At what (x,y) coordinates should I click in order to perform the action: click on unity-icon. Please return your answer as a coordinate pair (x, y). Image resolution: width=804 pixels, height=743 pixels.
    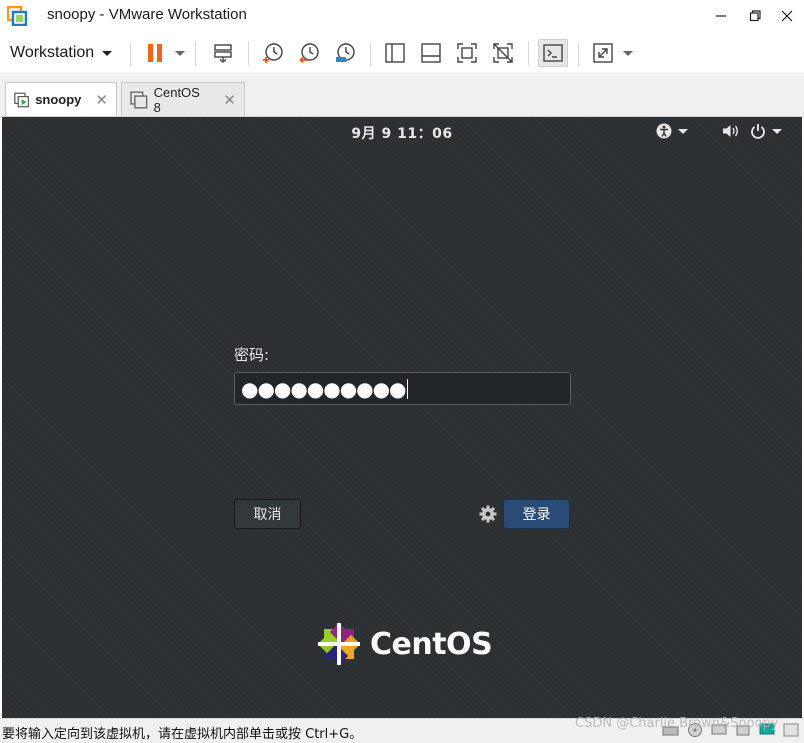
    Looking at the image, I should click on (503, 53).